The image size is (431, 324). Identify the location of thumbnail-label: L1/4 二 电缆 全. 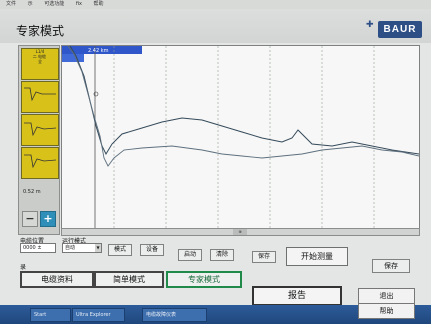
(39, 56).